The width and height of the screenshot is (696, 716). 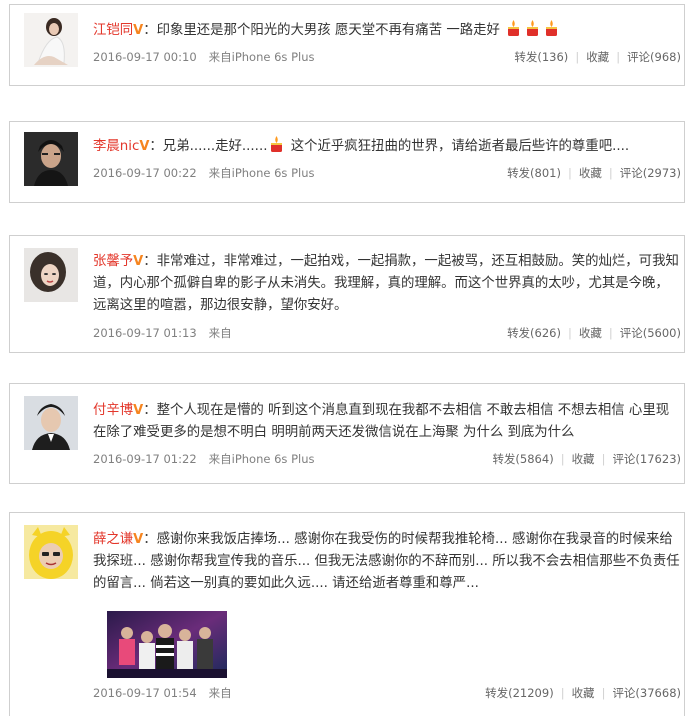 I want to click on action-bar: 转发(136) | 收藏 | 评论(968), so click(x=597, y=57).